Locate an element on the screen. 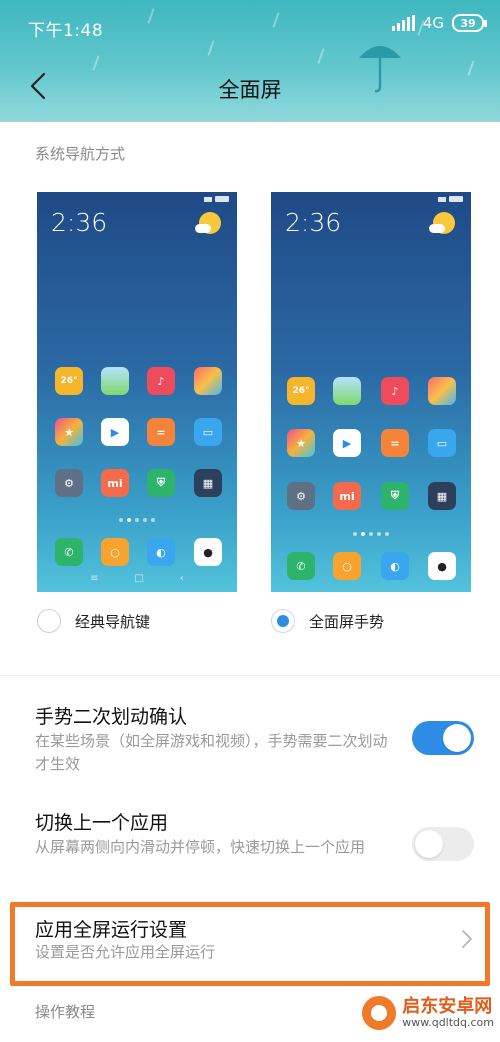 This screenshot has height=1042, width=500. watermark-text: 启东安卓网 www.qdltdq.com is located at coordinates (448, 1013).